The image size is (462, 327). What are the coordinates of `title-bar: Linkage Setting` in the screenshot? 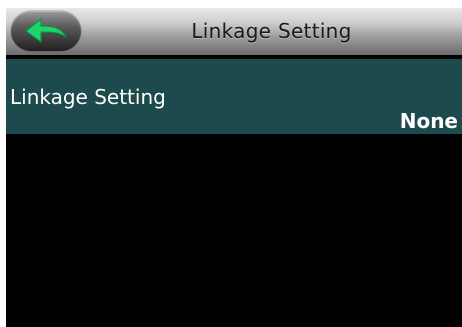 It's located at (234, 31).